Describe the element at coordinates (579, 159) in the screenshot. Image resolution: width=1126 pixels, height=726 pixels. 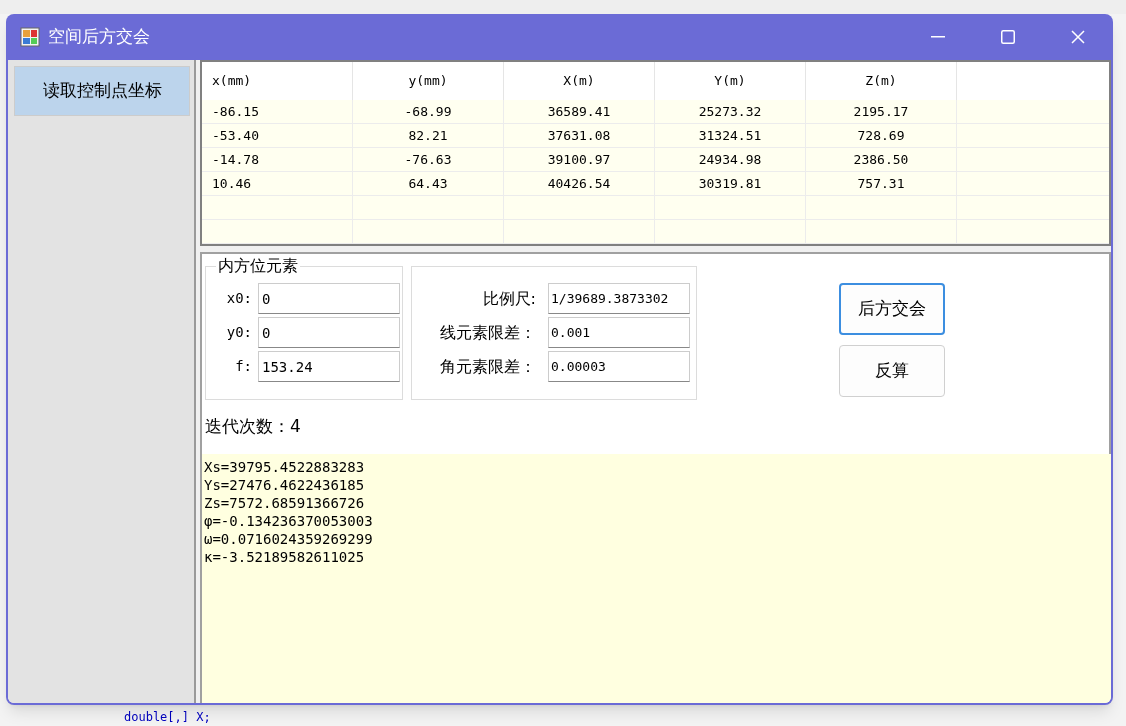
I see `table-cell: 39100.97` at that location.